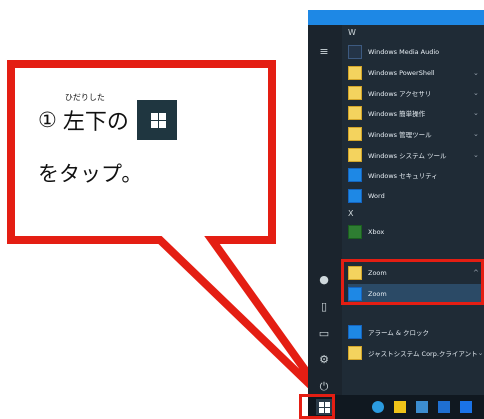  I want to click on zoom-highlight-box, so click(412, 282).